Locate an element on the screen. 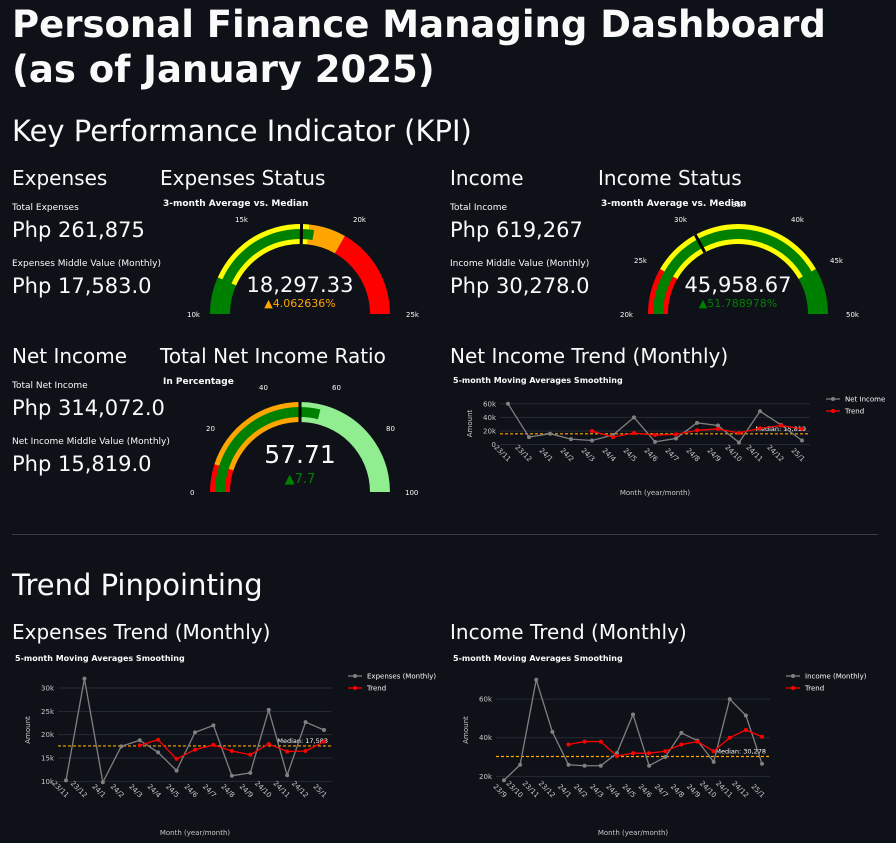 The image size is (896, 843). section-divider is located at coordinates (445, 534).